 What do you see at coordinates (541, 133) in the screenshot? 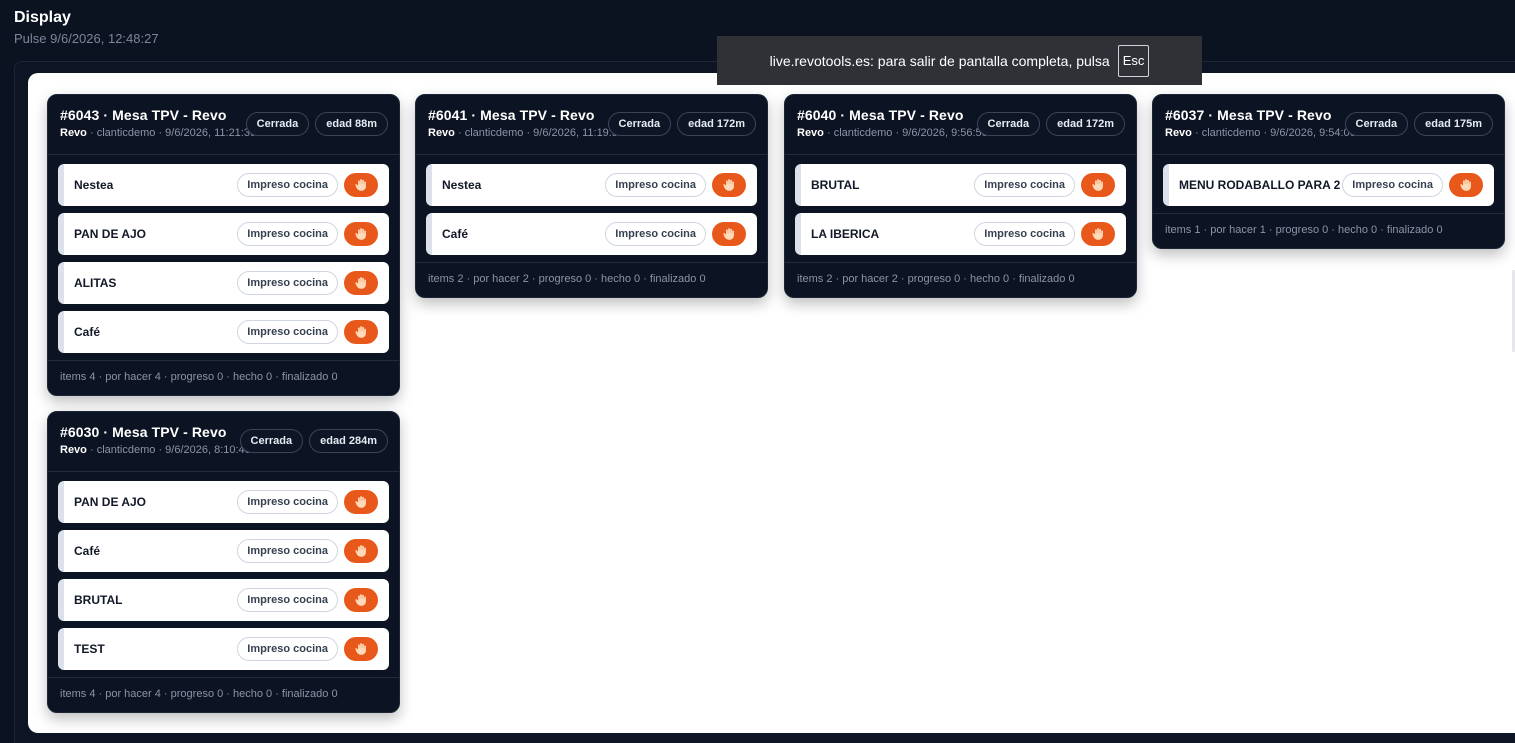
I see `order-meta-text: · clanticdemo · 9/6/2026, 11:19:56` at bounding box center [541, 133].